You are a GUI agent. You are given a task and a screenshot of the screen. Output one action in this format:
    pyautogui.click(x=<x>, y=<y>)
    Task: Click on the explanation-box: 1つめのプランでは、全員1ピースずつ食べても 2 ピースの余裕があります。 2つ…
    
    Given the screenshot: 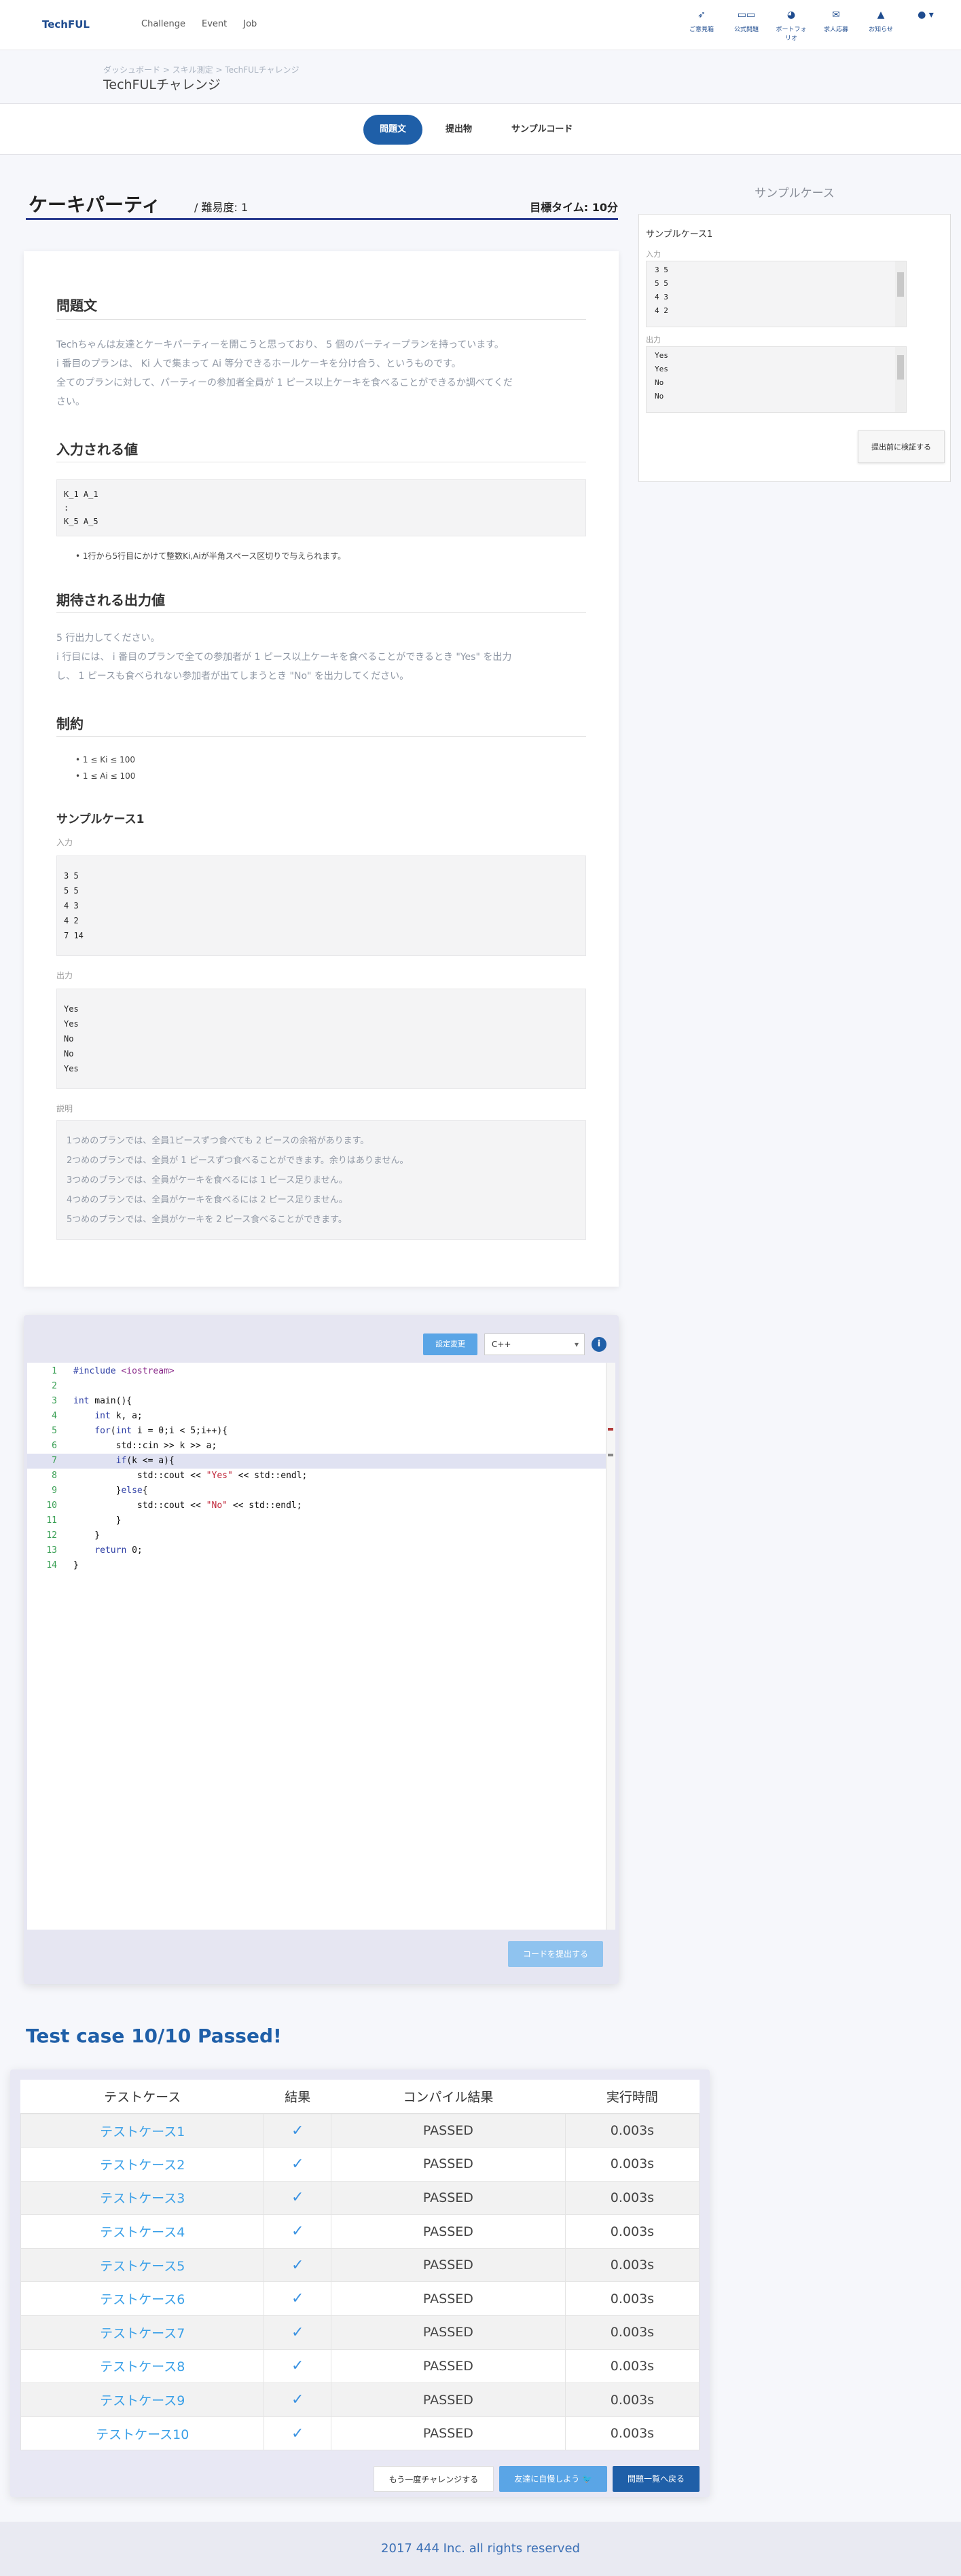 What is the action you would take?
    pyautogui.click(x=321, y=1180)
    